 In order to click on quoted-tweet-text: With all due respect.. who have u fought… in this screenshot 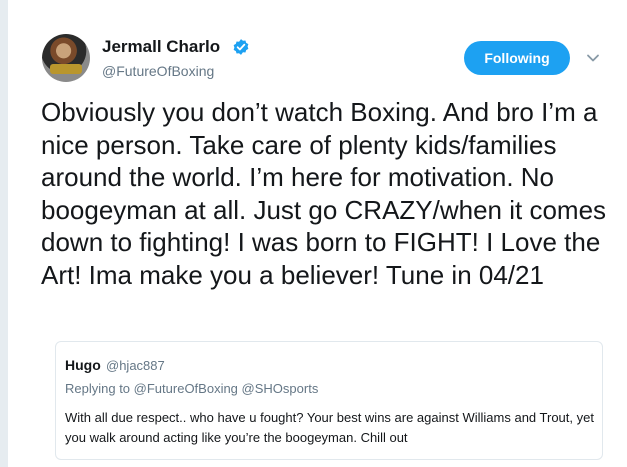, I will do `click(329, 427)`.